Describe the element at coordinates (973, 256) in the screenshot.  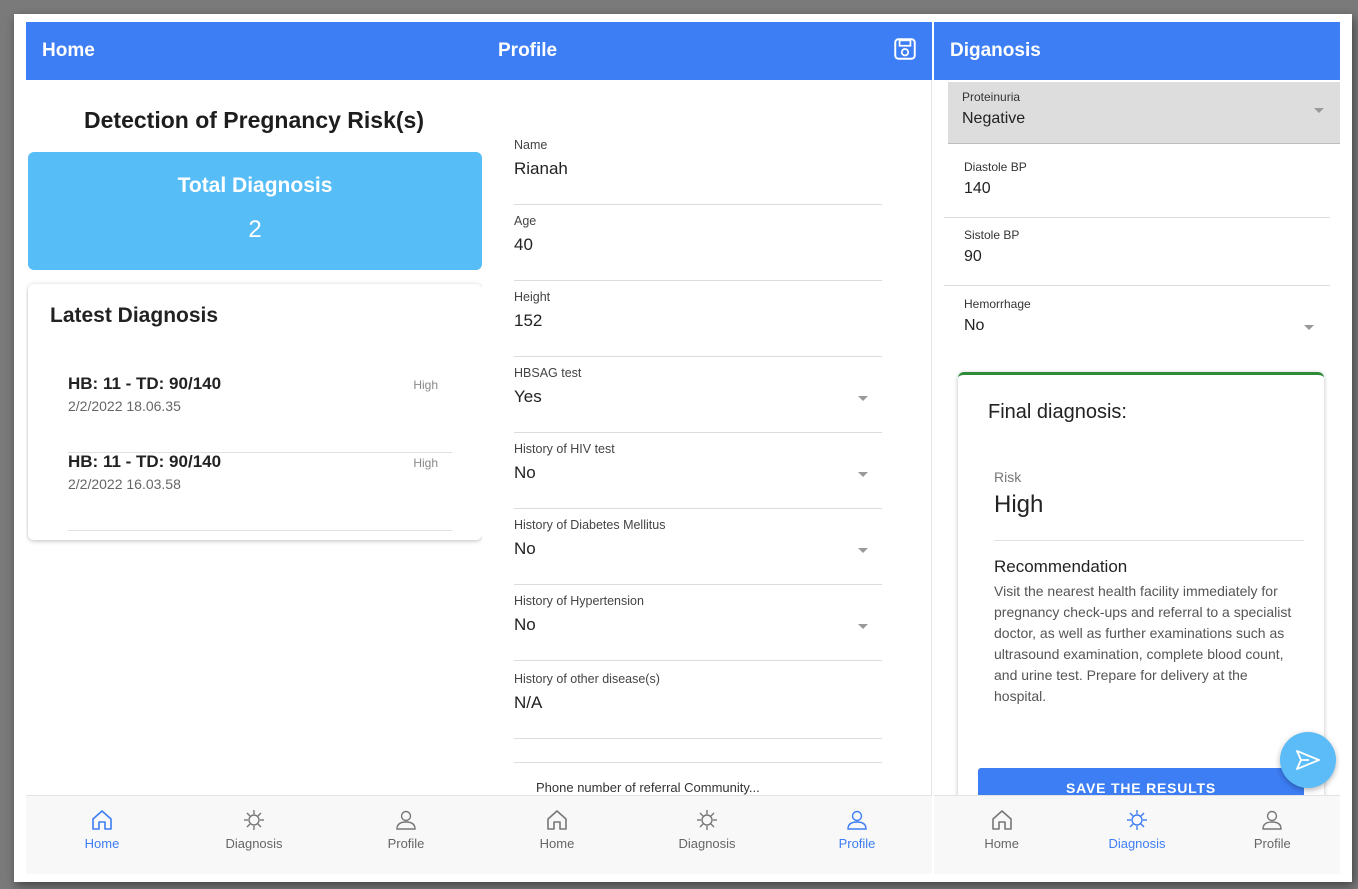
I see `field-value: 90` at that location.